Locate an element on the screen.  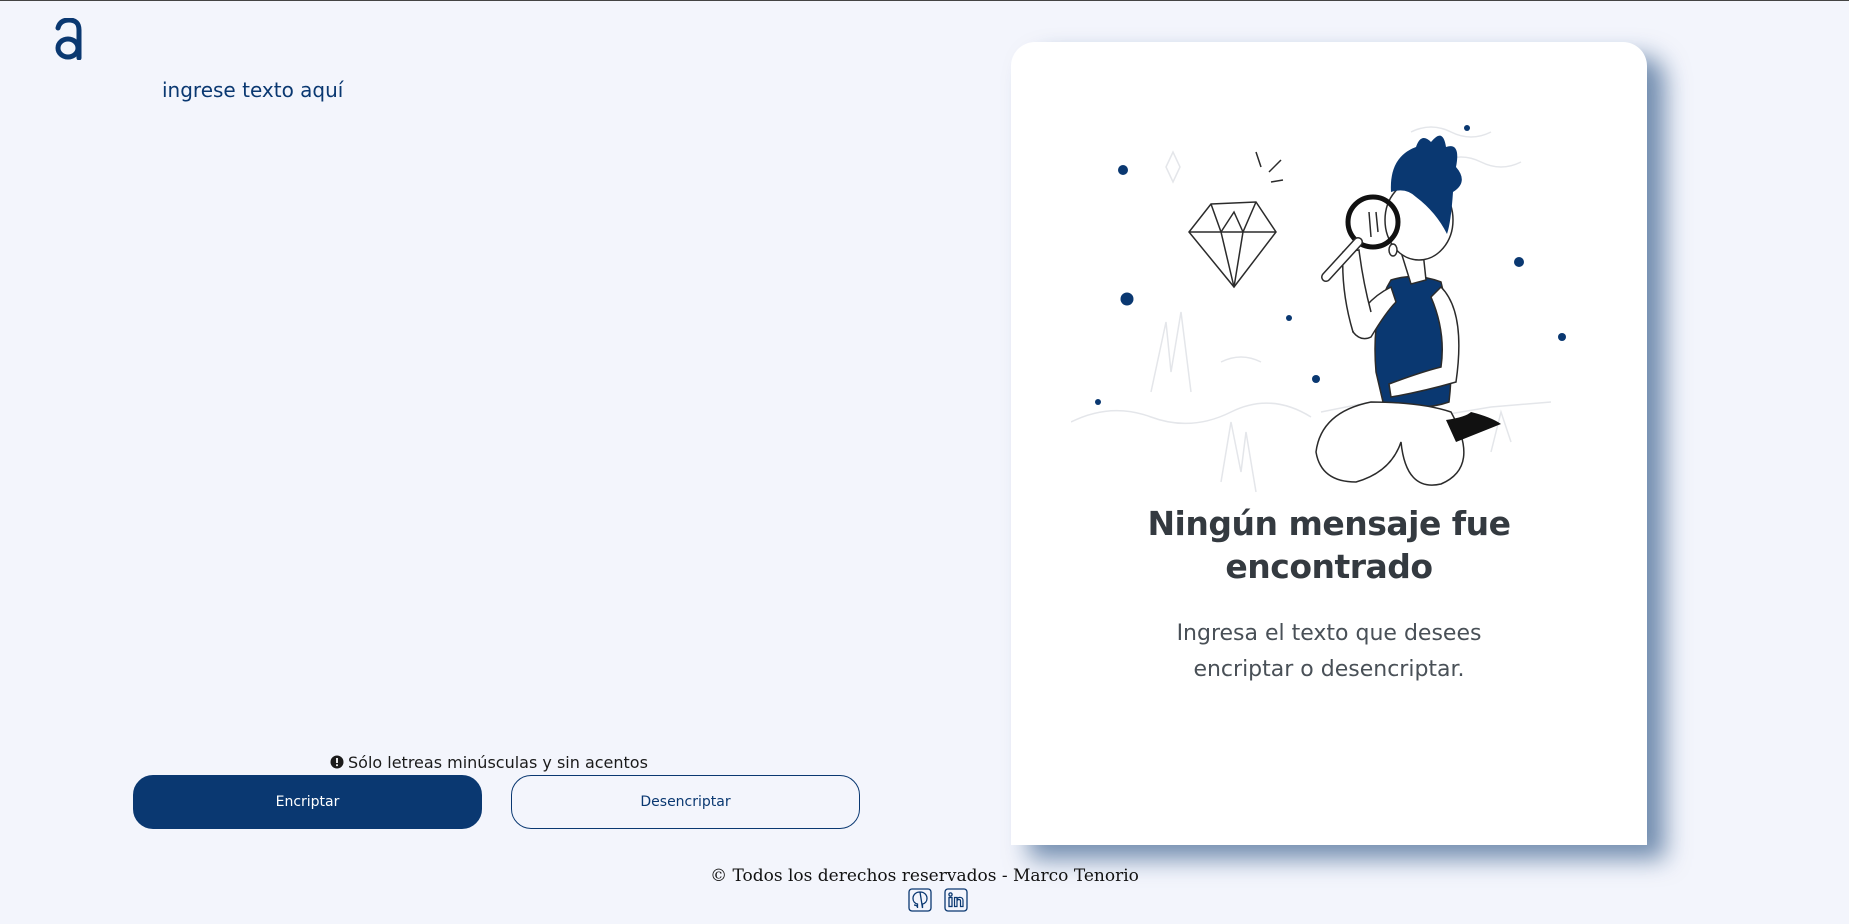
empty-state-title: Ningún mensaje fue encontrado is located at coordinates (1329, 545).